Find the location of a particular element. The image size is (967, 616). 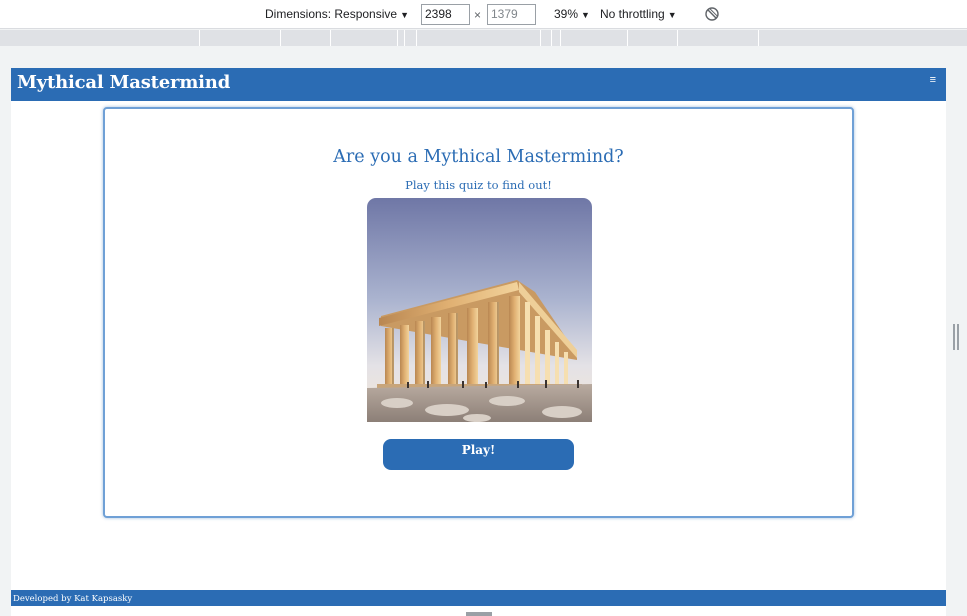

page-subheading: Play this quiz to find out! is located at coordinates (478, 185).